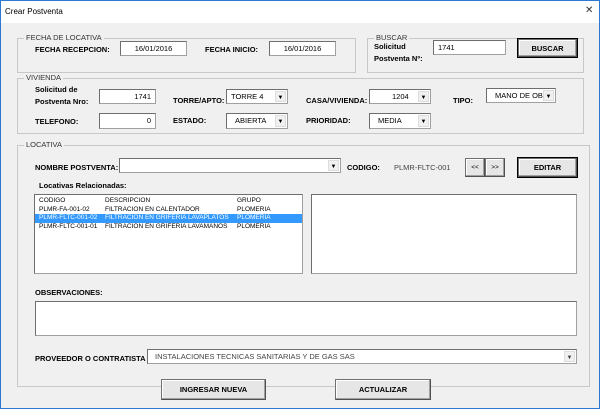 This screenshot has height=409, width=600. I want to click on torre-select: TORRE 4 ▼, so click(257, 96).